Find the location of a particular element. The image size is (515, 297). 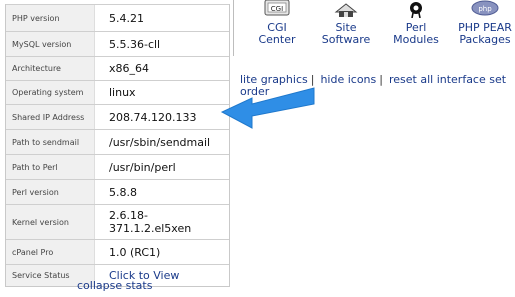

stat-value: 5.4.21 is located at coordinates (126, 18).